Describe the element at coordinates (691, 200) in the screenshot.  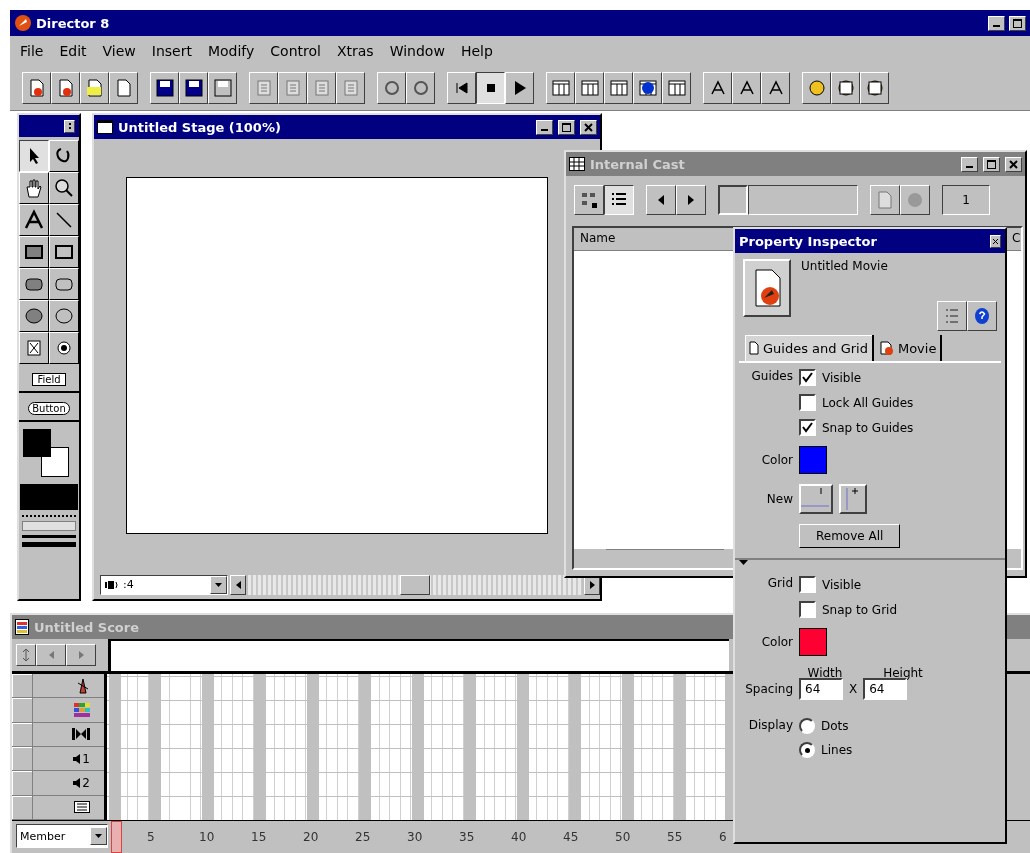
I see `next-button` at that location.